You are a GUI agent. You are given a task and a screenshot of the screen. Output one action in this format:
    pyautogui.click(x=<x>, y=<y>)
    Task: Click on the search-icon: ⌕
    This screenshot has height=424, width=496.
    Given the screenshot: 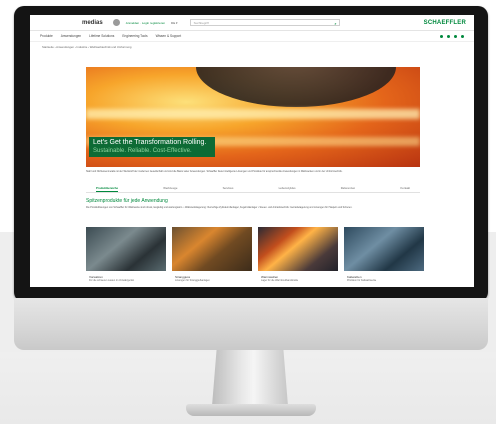 What is the action you would take?
    pyautogui.click(x=335, y=23)
    